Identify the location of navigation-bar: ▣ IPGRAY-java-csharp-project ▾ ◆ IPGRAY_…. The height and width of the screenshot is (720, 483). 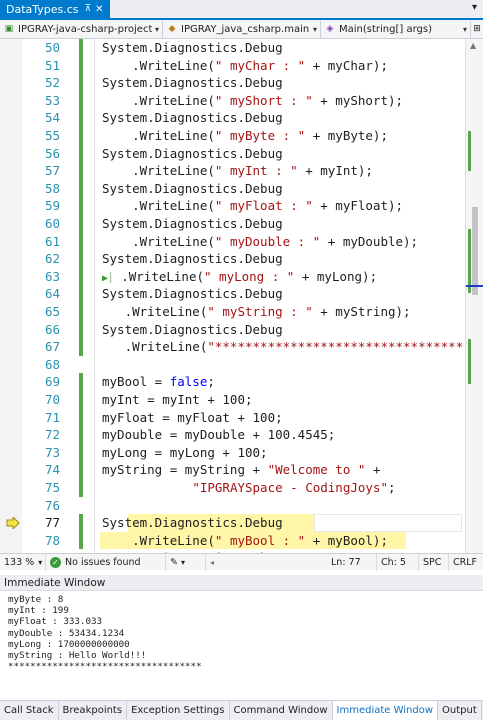
(241, 29).